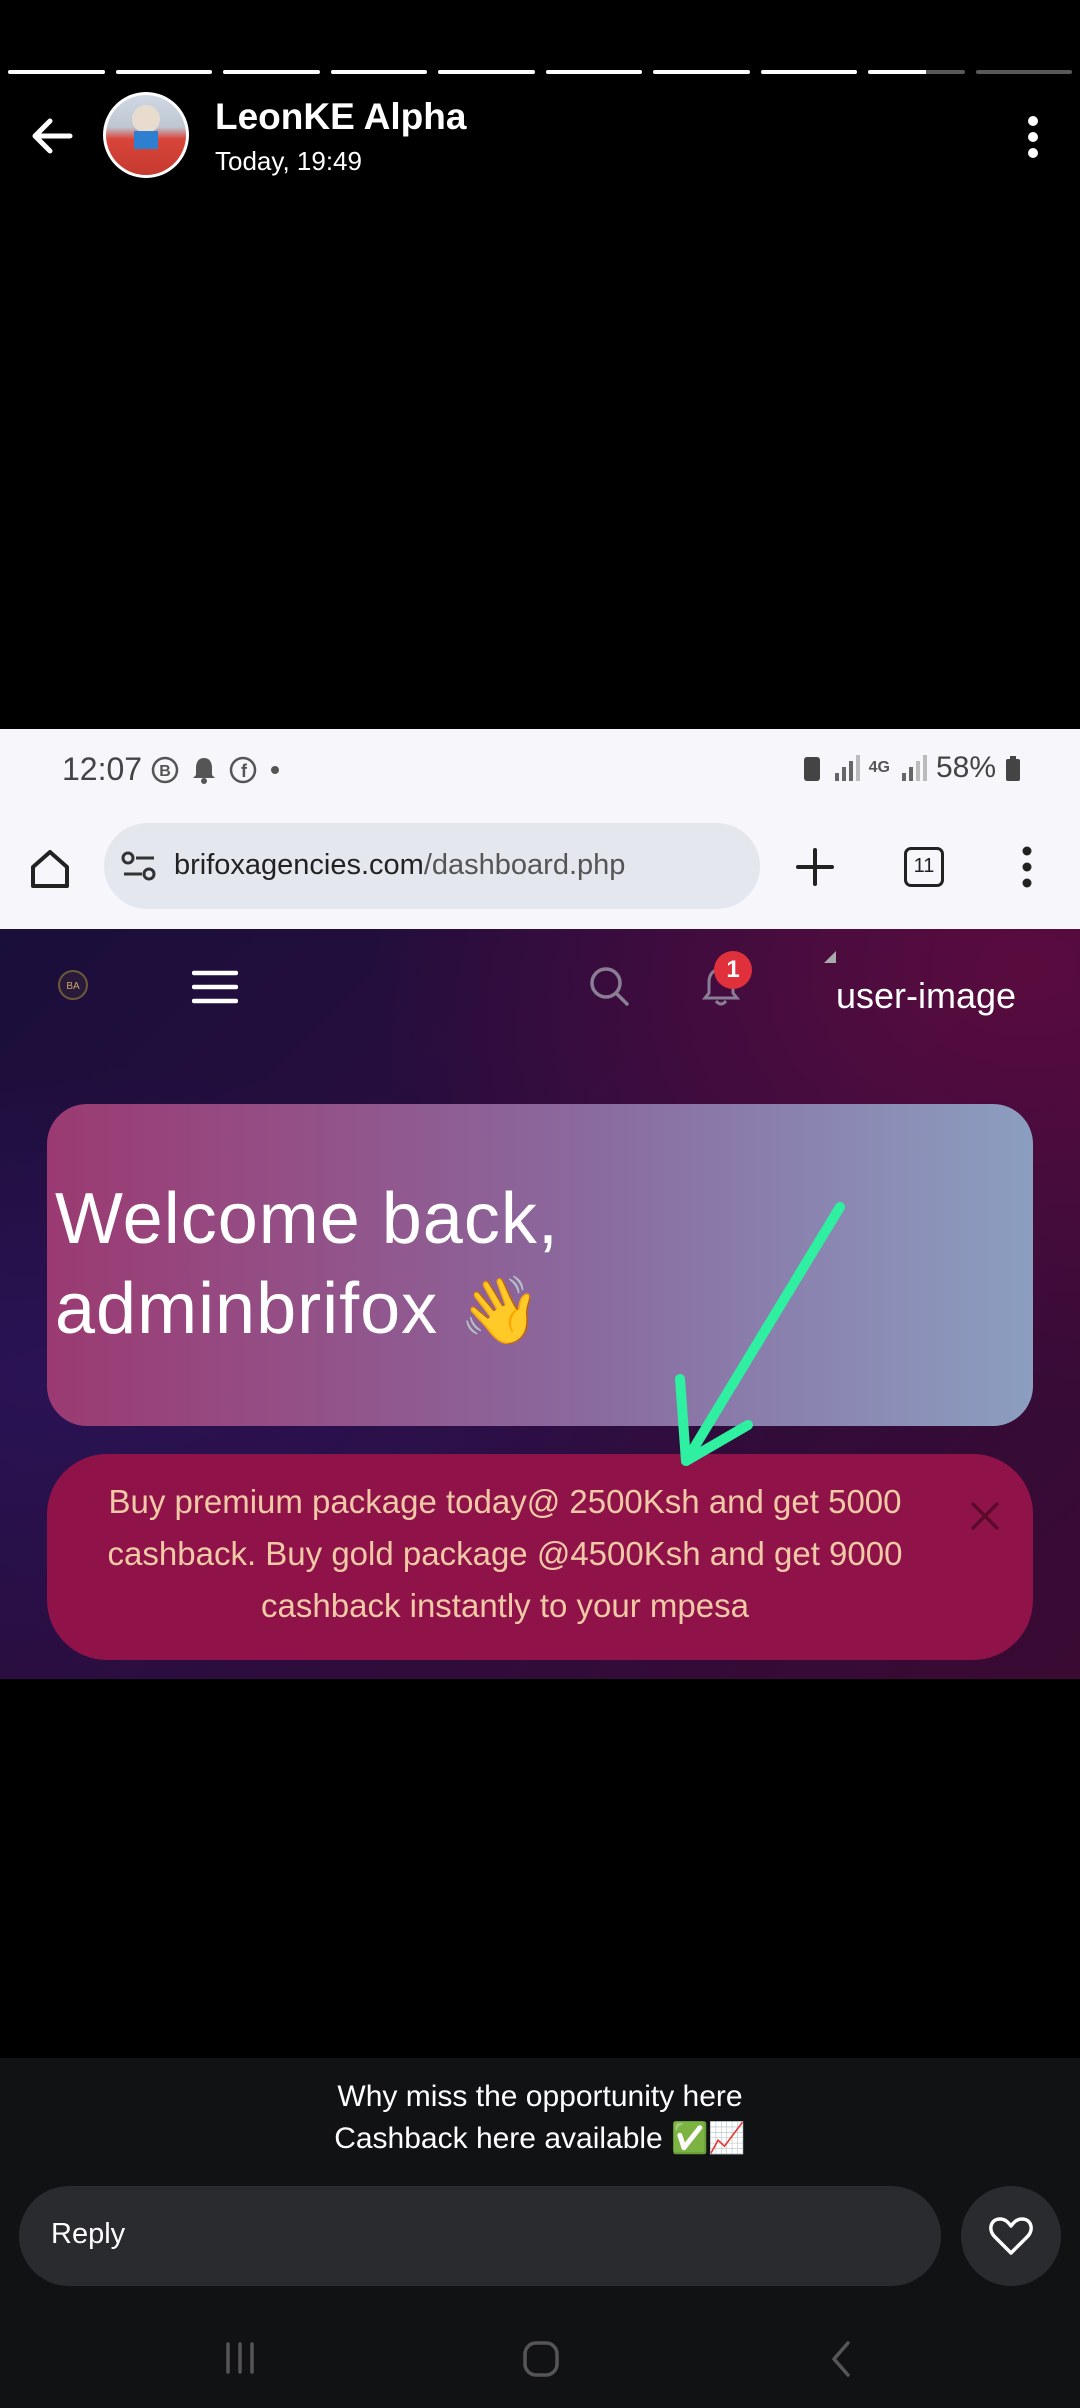  What do you see at coordinates (879, 767) in the screenshot?
I see `network-type: 4G` at bounding box center [879, 767].